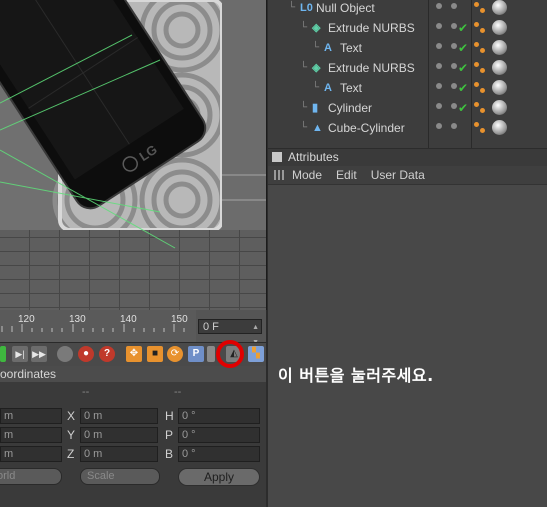 Image resolution: width=547 pixels, height=507 pixels. What do you see at coordinates (169, 416) in the screenshot?
I see `axis-h-label: H` at bounding box center [169, 416].